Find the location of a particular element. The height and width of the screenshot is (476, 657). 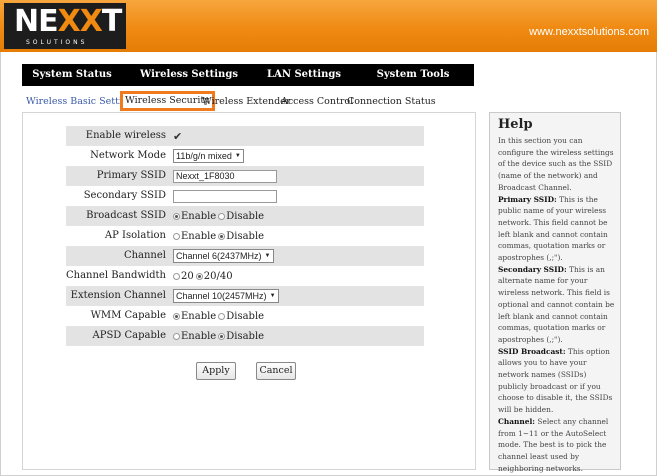

row-secondary-ssid: Secondary SSID is located at coordinates (245, 196).